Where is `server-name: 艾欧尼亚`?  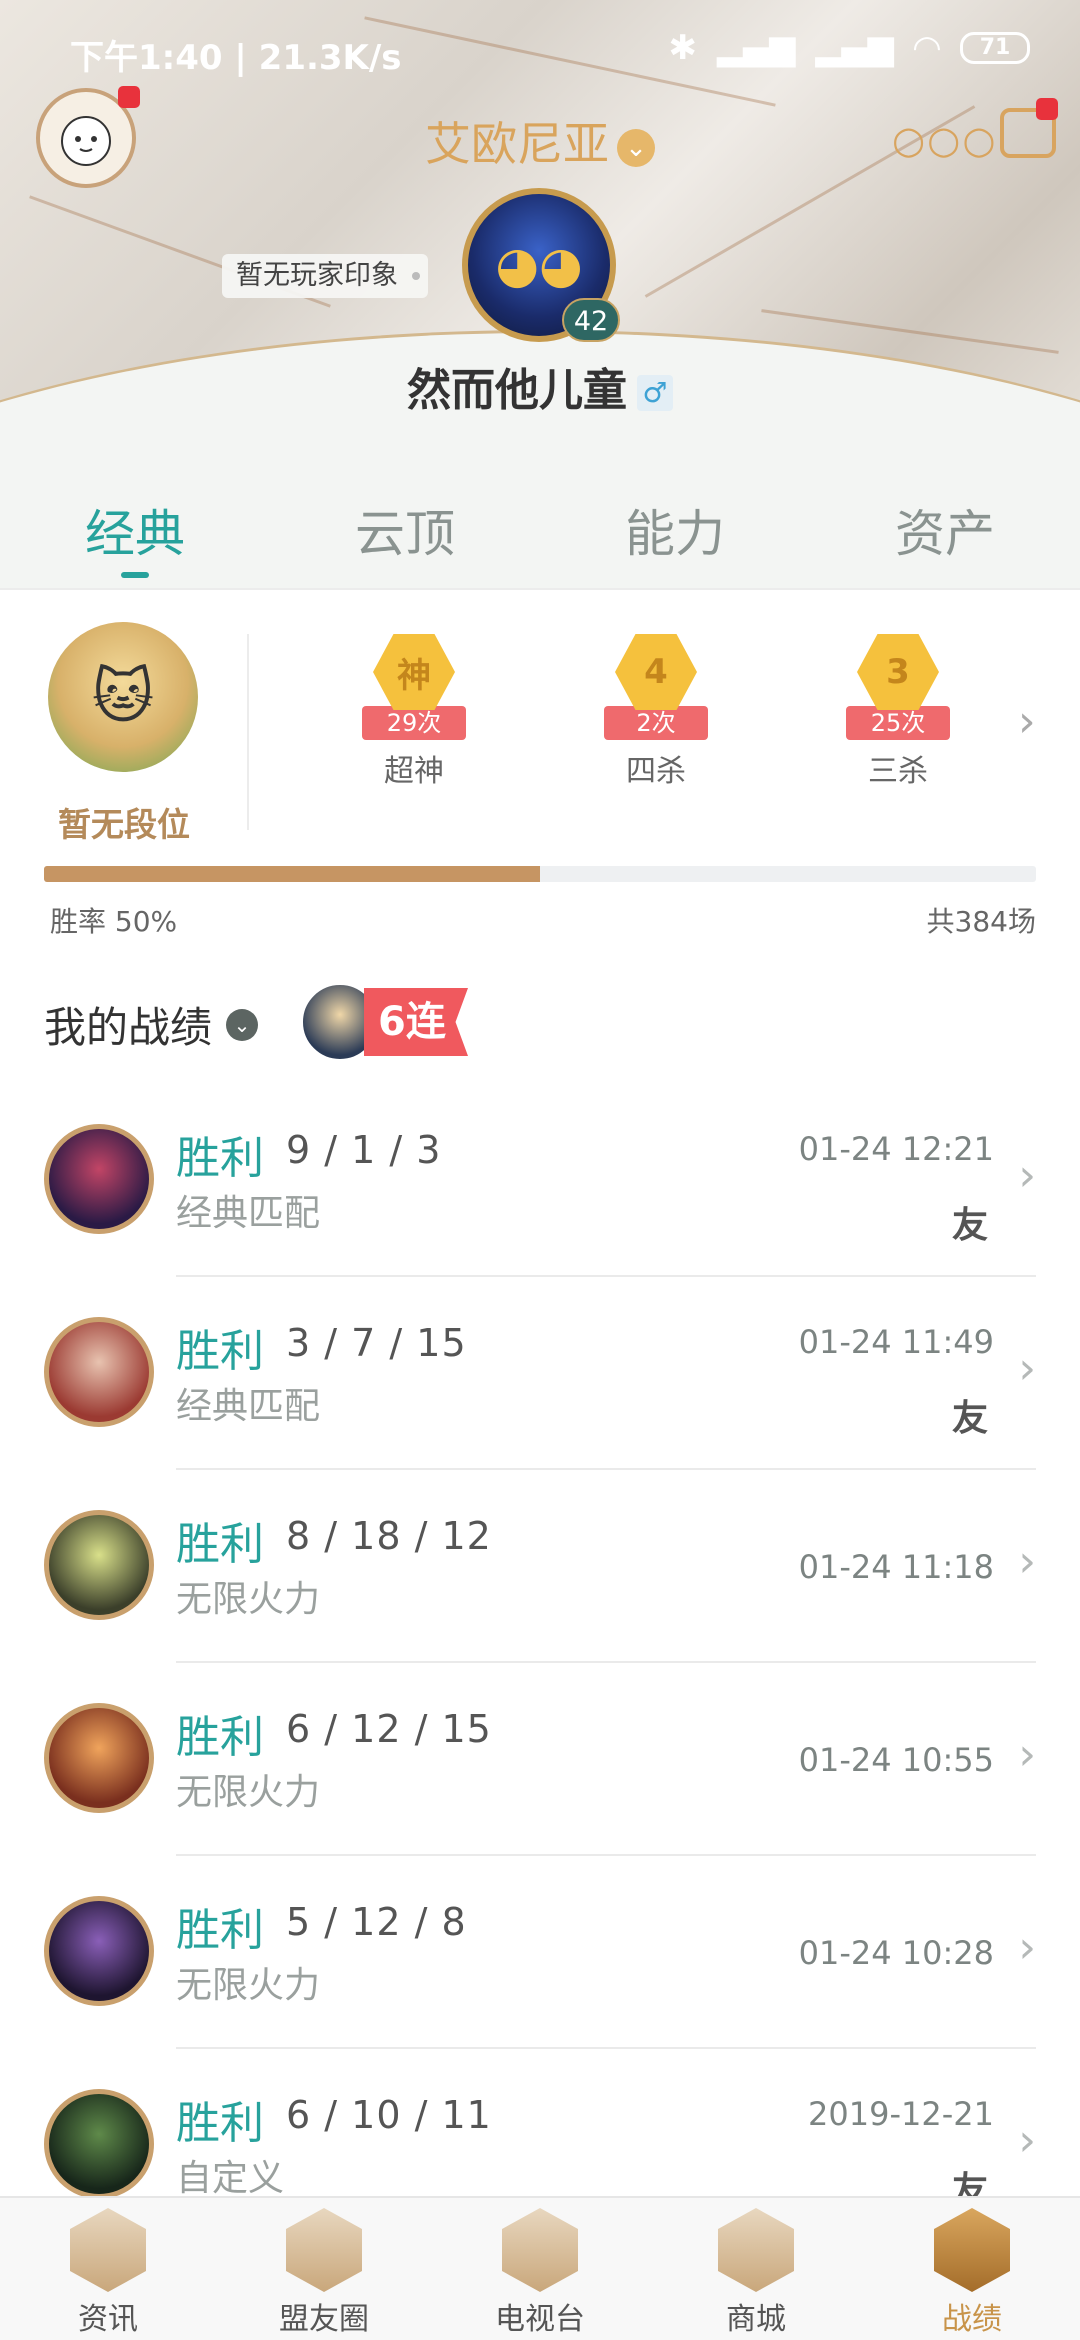
server-name: 艾欧尼亚 is located at coordinates (517, 144).